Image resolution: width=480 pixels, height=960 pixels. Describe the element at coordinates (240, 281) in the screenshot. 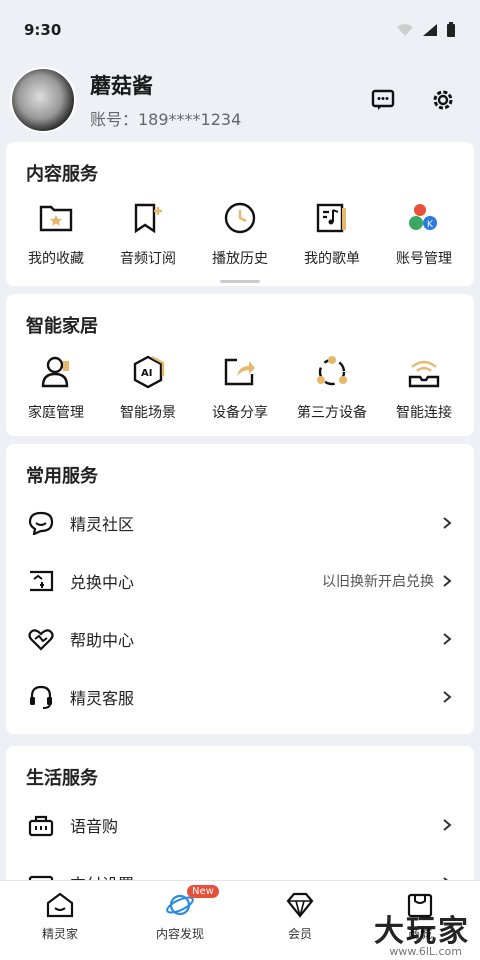

I see `page-indicator` at that location.